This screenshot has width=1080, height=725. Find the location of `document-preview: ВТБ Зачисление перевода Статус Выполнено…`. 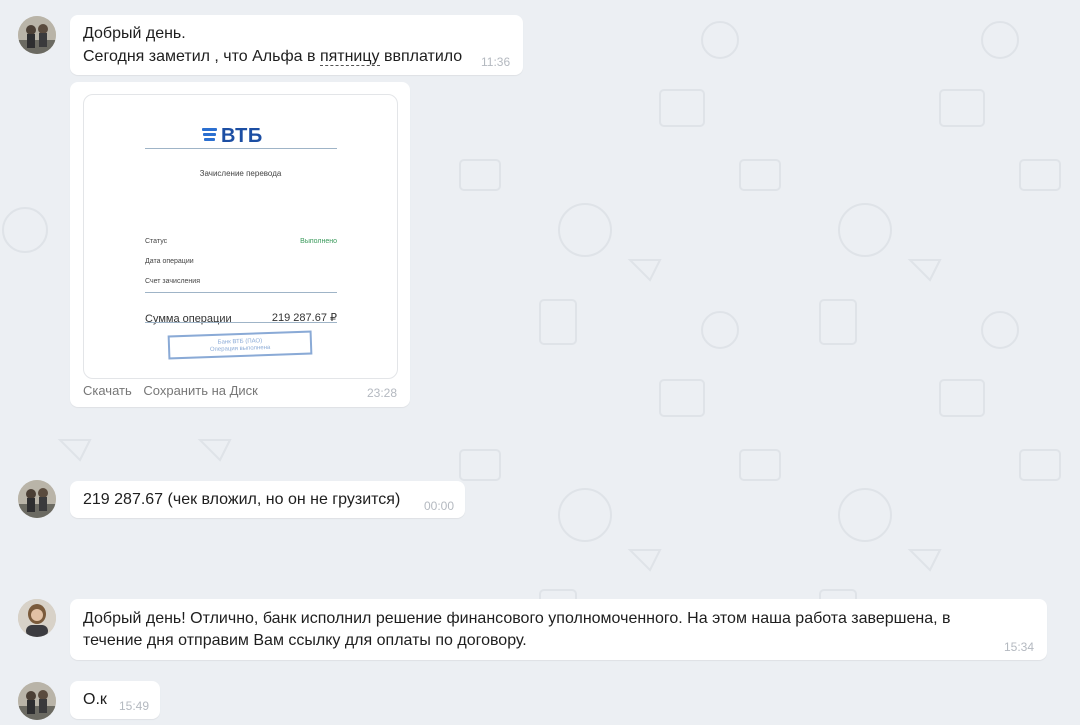

document-preview: ВТБ Зачисление перевода Статус Выполнено… is located at coordinates (240, 236).